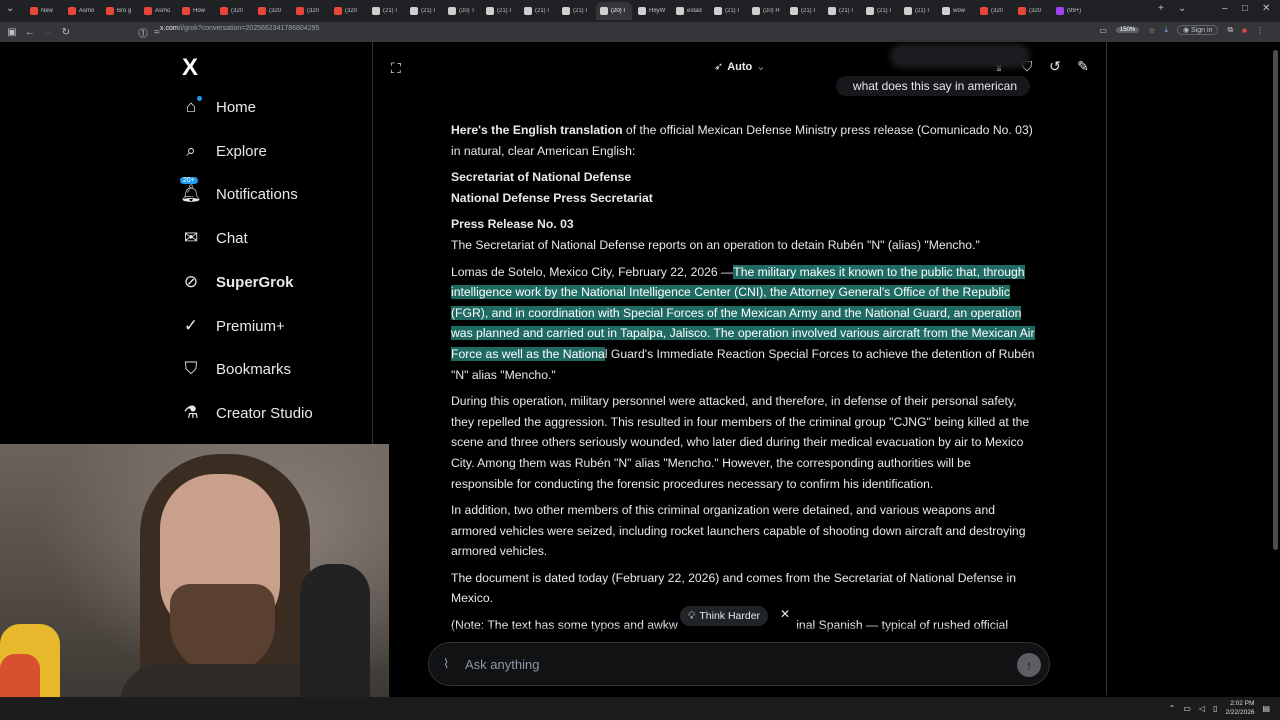  I want to click on volume-icon: ◁, so click(1202, 708).